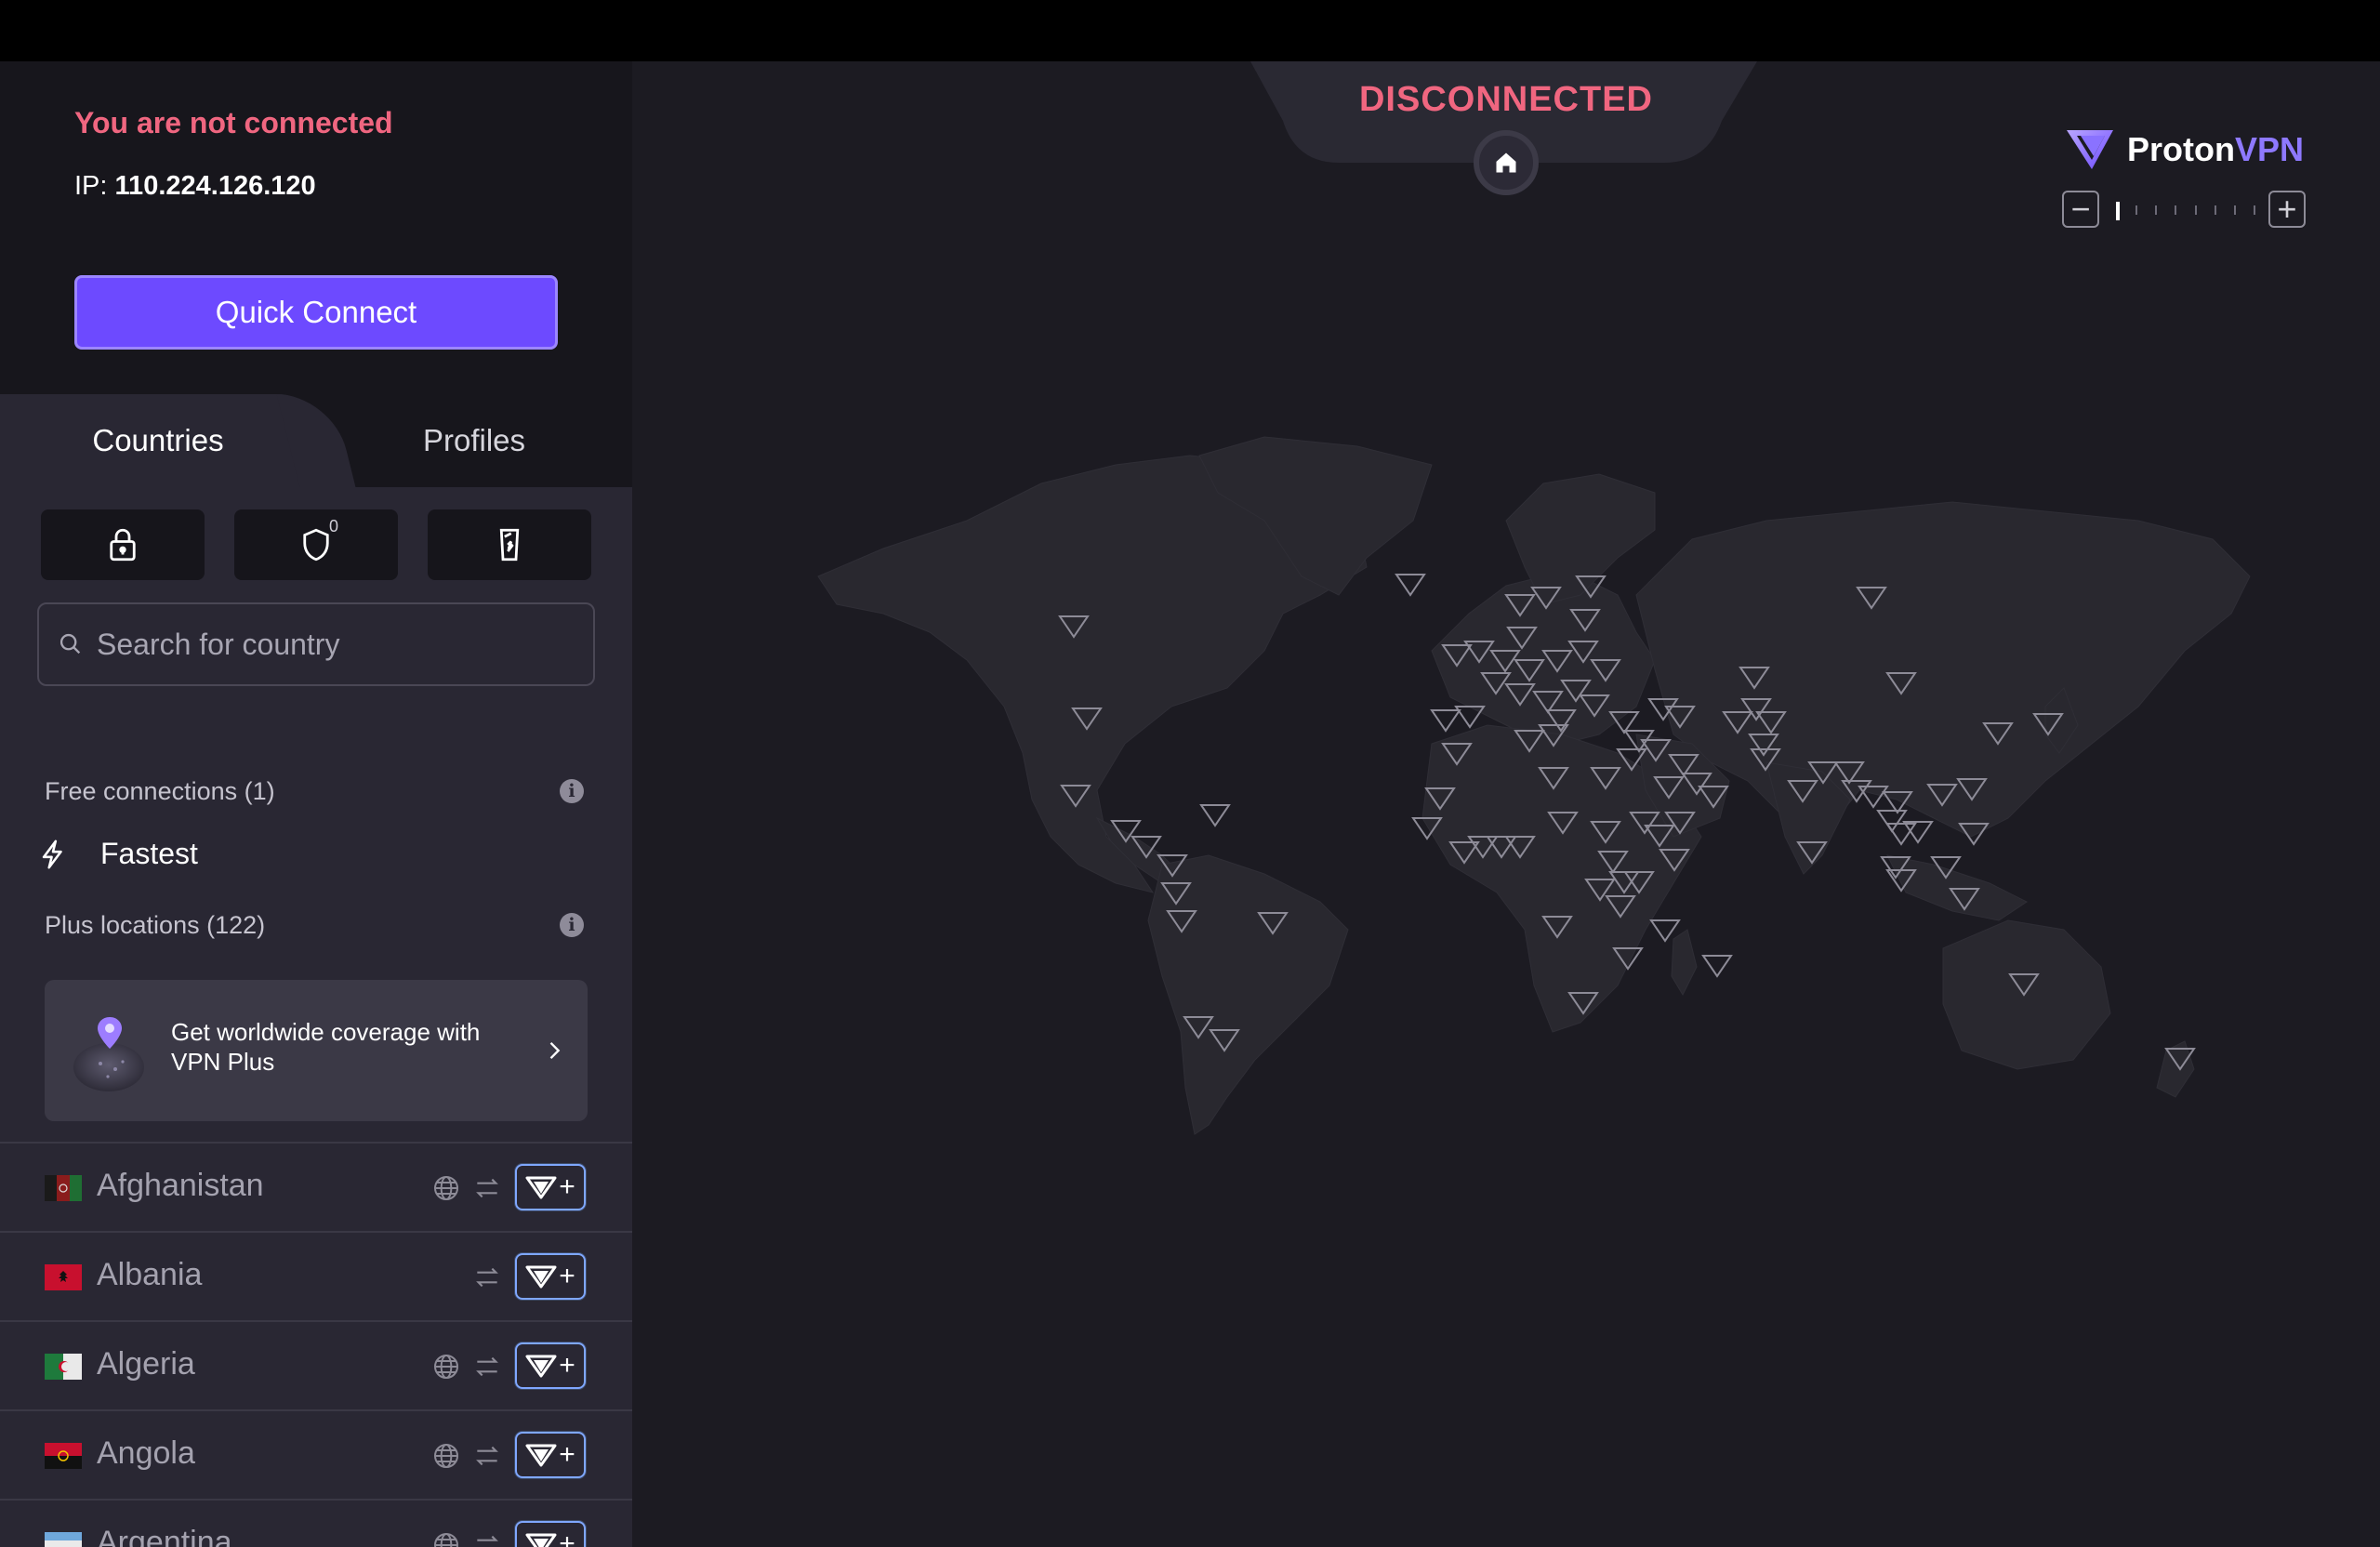  What do you see at coordinates (63, 1539) in the screenshot?
I see `flag-argentina-icon` at bounding box center [63, 1539].